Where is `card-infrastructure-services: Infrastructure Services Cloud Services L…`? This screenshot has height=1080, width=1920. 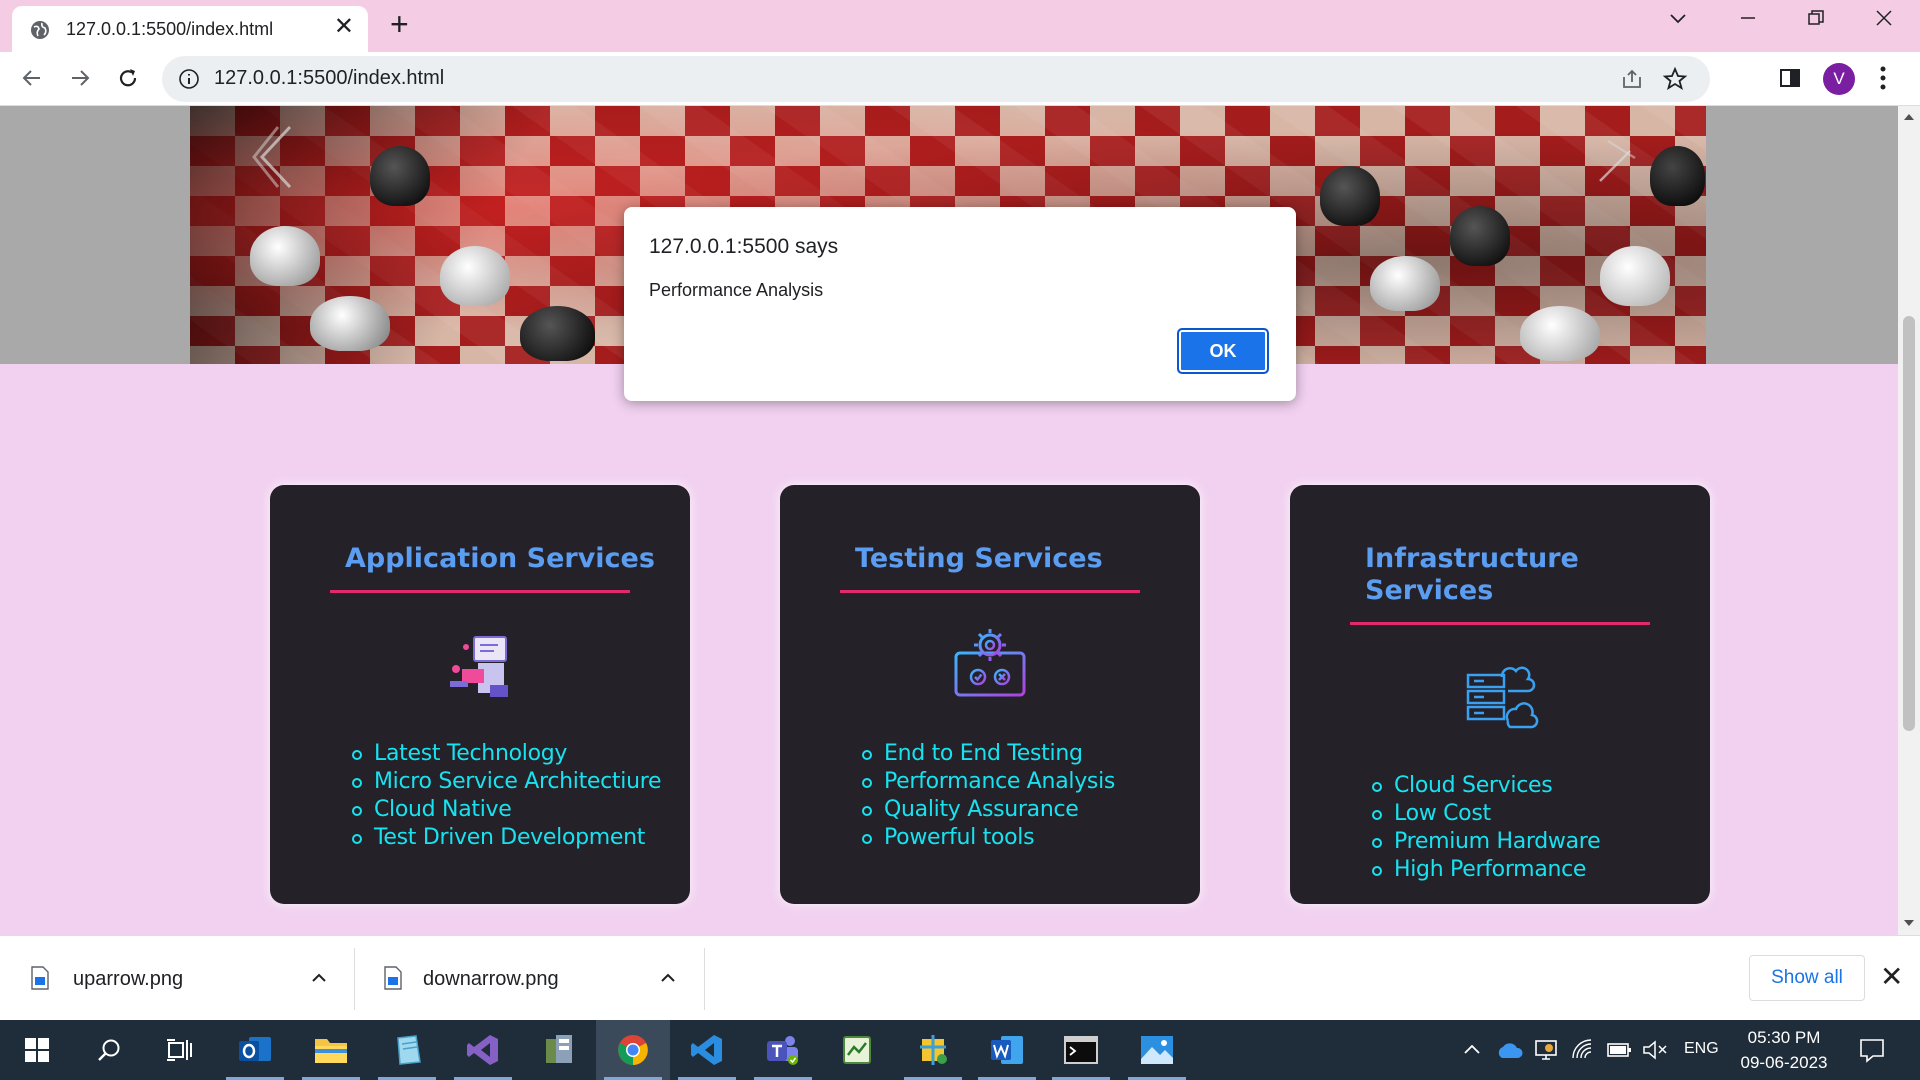 card-infrastructure-services: Infrastructure Services Cloud Services L… is located at coordinates (1500, 694).